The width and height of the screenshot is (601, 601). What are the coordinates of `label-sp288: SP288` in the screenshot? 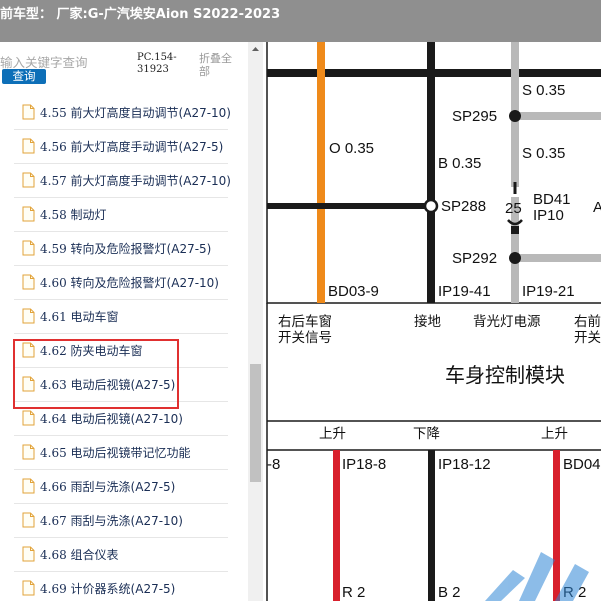 It's located at (463, 206).